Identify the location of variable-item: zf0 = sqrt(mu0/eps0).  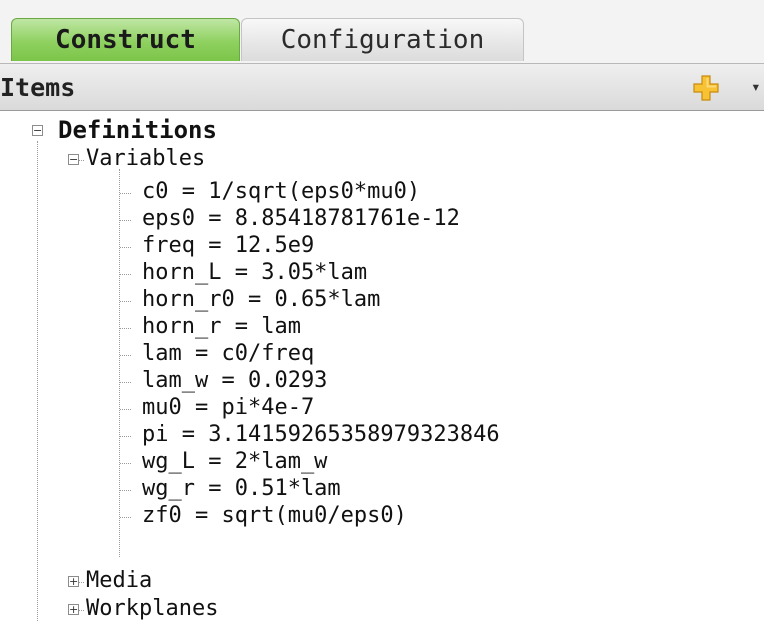
(274, 516).